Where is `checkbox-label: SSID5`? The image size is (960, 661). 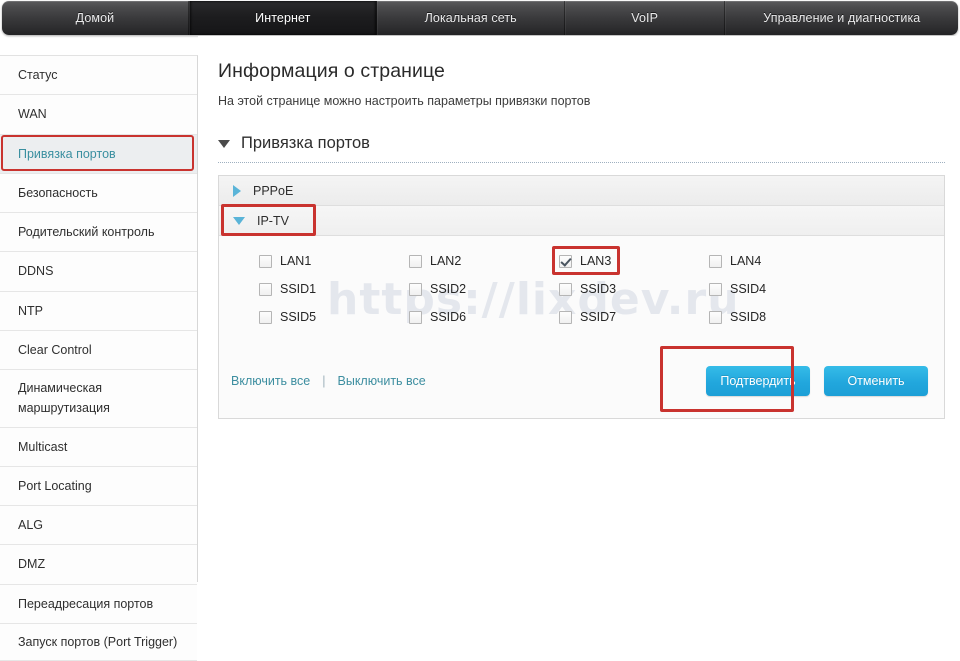
checkbox-label: SSID5 is located at coordinates (298, 317).